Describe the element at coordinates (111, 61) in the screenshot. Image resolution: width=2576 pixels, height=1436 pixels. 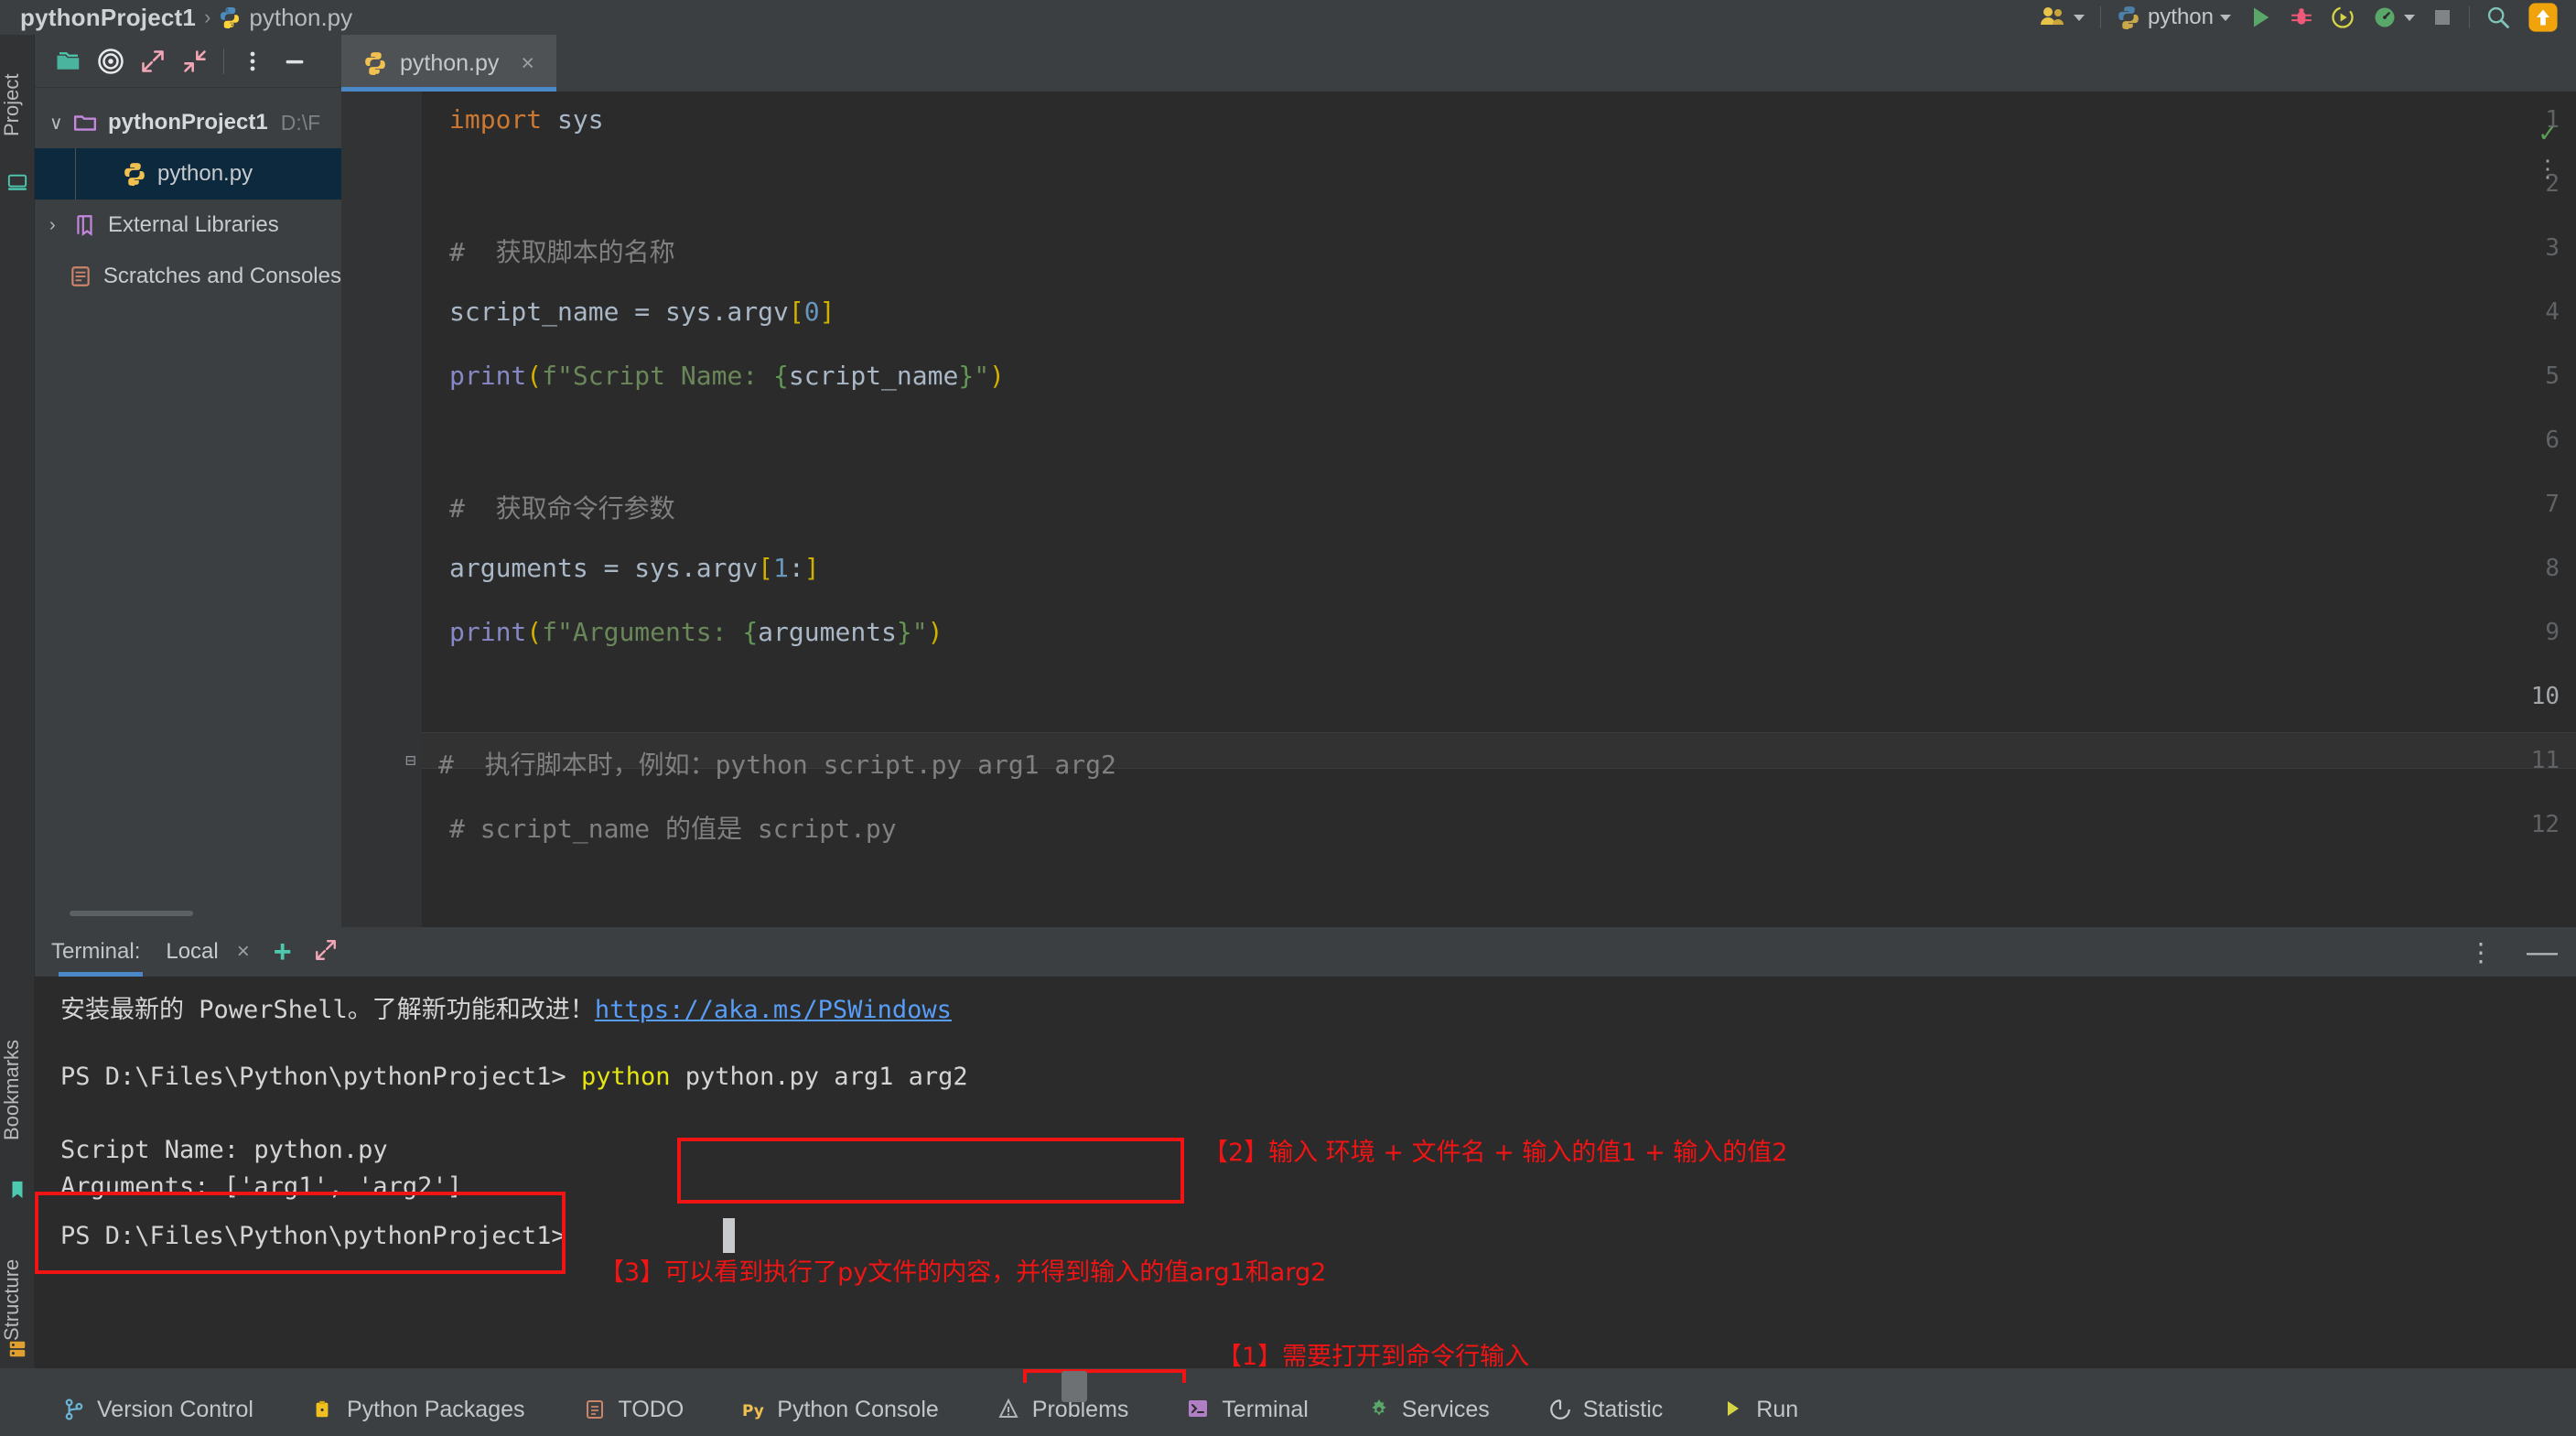
I see `select-opened-file-icon` at that location.